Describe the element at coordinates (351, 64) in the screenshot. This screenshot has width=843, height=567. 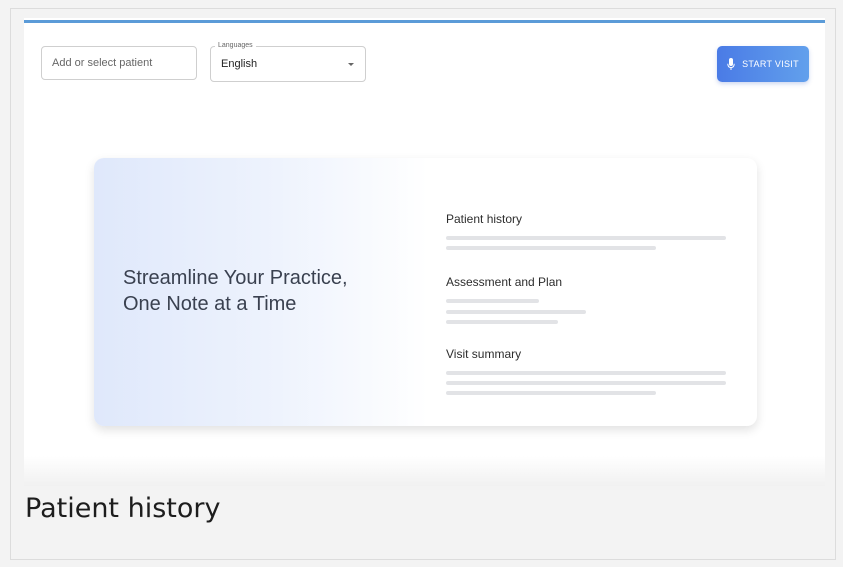
I see `caret-down-icon` at that location.